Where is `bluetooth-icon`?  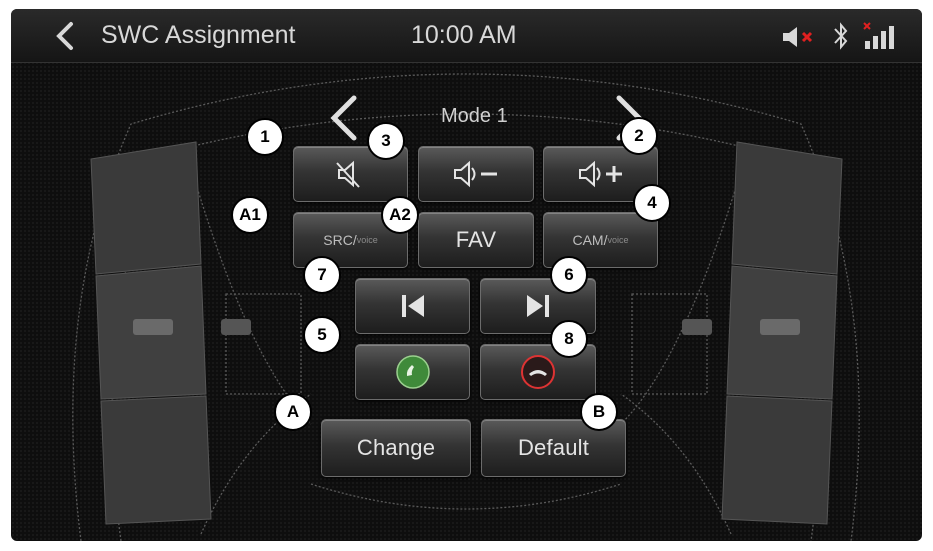 bluetooth-icon is located at coordinates (841, 36).